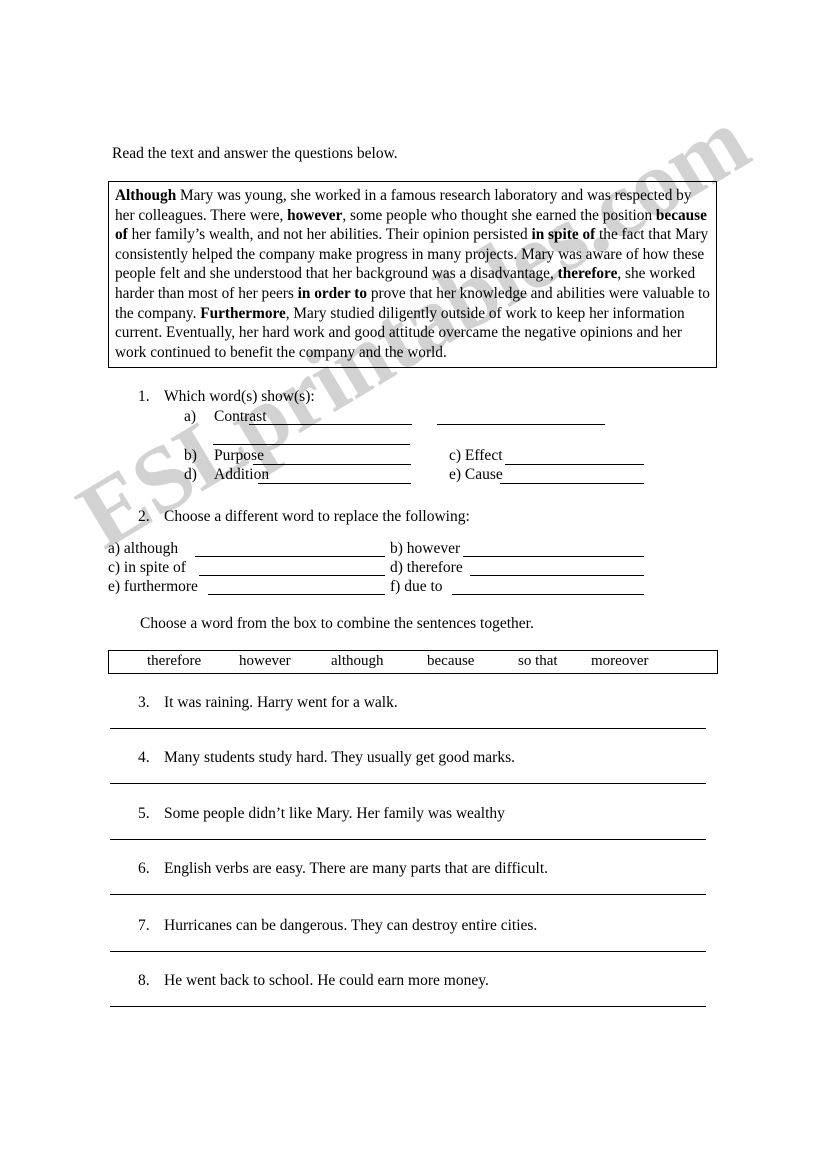 The image size is (821, 1169). I want to click on question-2-item-b: b) however, so click(425, 549).